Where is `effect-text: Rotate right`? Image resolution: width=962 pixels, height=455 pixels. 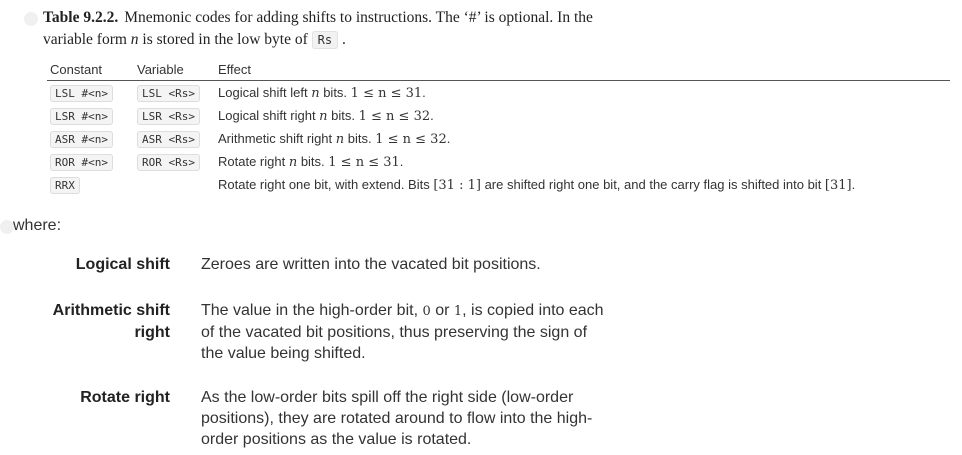
effect-text: Rotate right is located at coordinates (253, 161).